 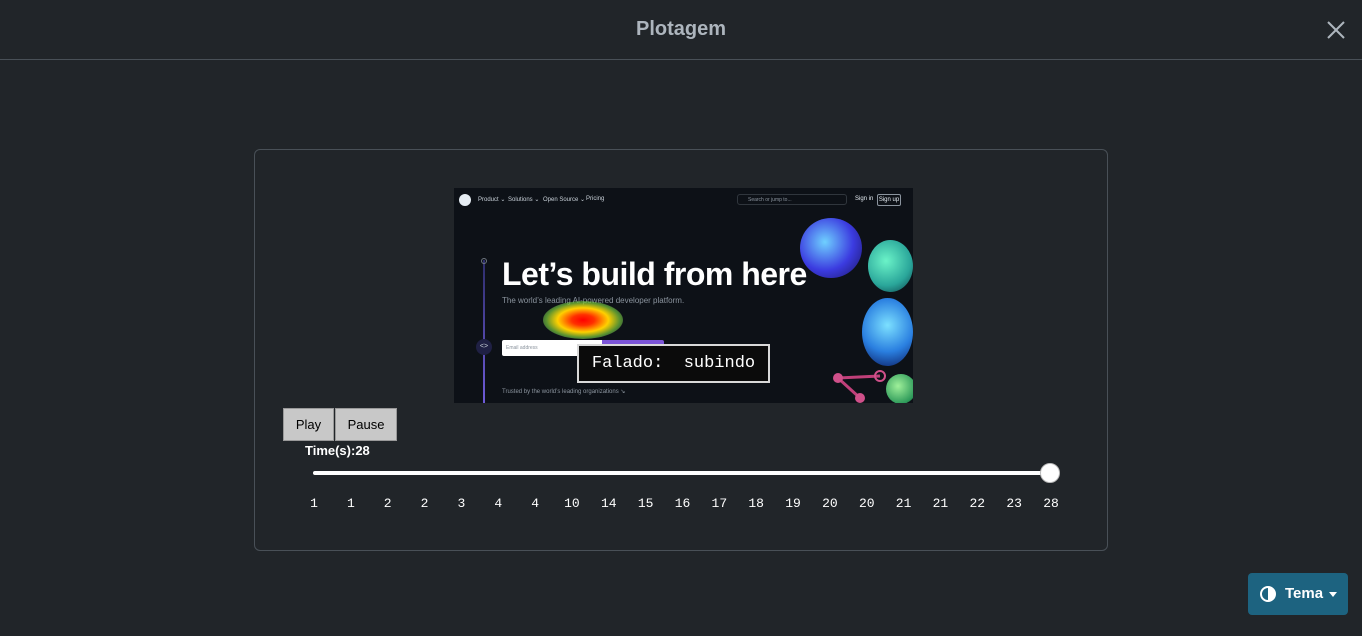 I want to click on time-label: Time(s):28, so click(x=337, y=450).